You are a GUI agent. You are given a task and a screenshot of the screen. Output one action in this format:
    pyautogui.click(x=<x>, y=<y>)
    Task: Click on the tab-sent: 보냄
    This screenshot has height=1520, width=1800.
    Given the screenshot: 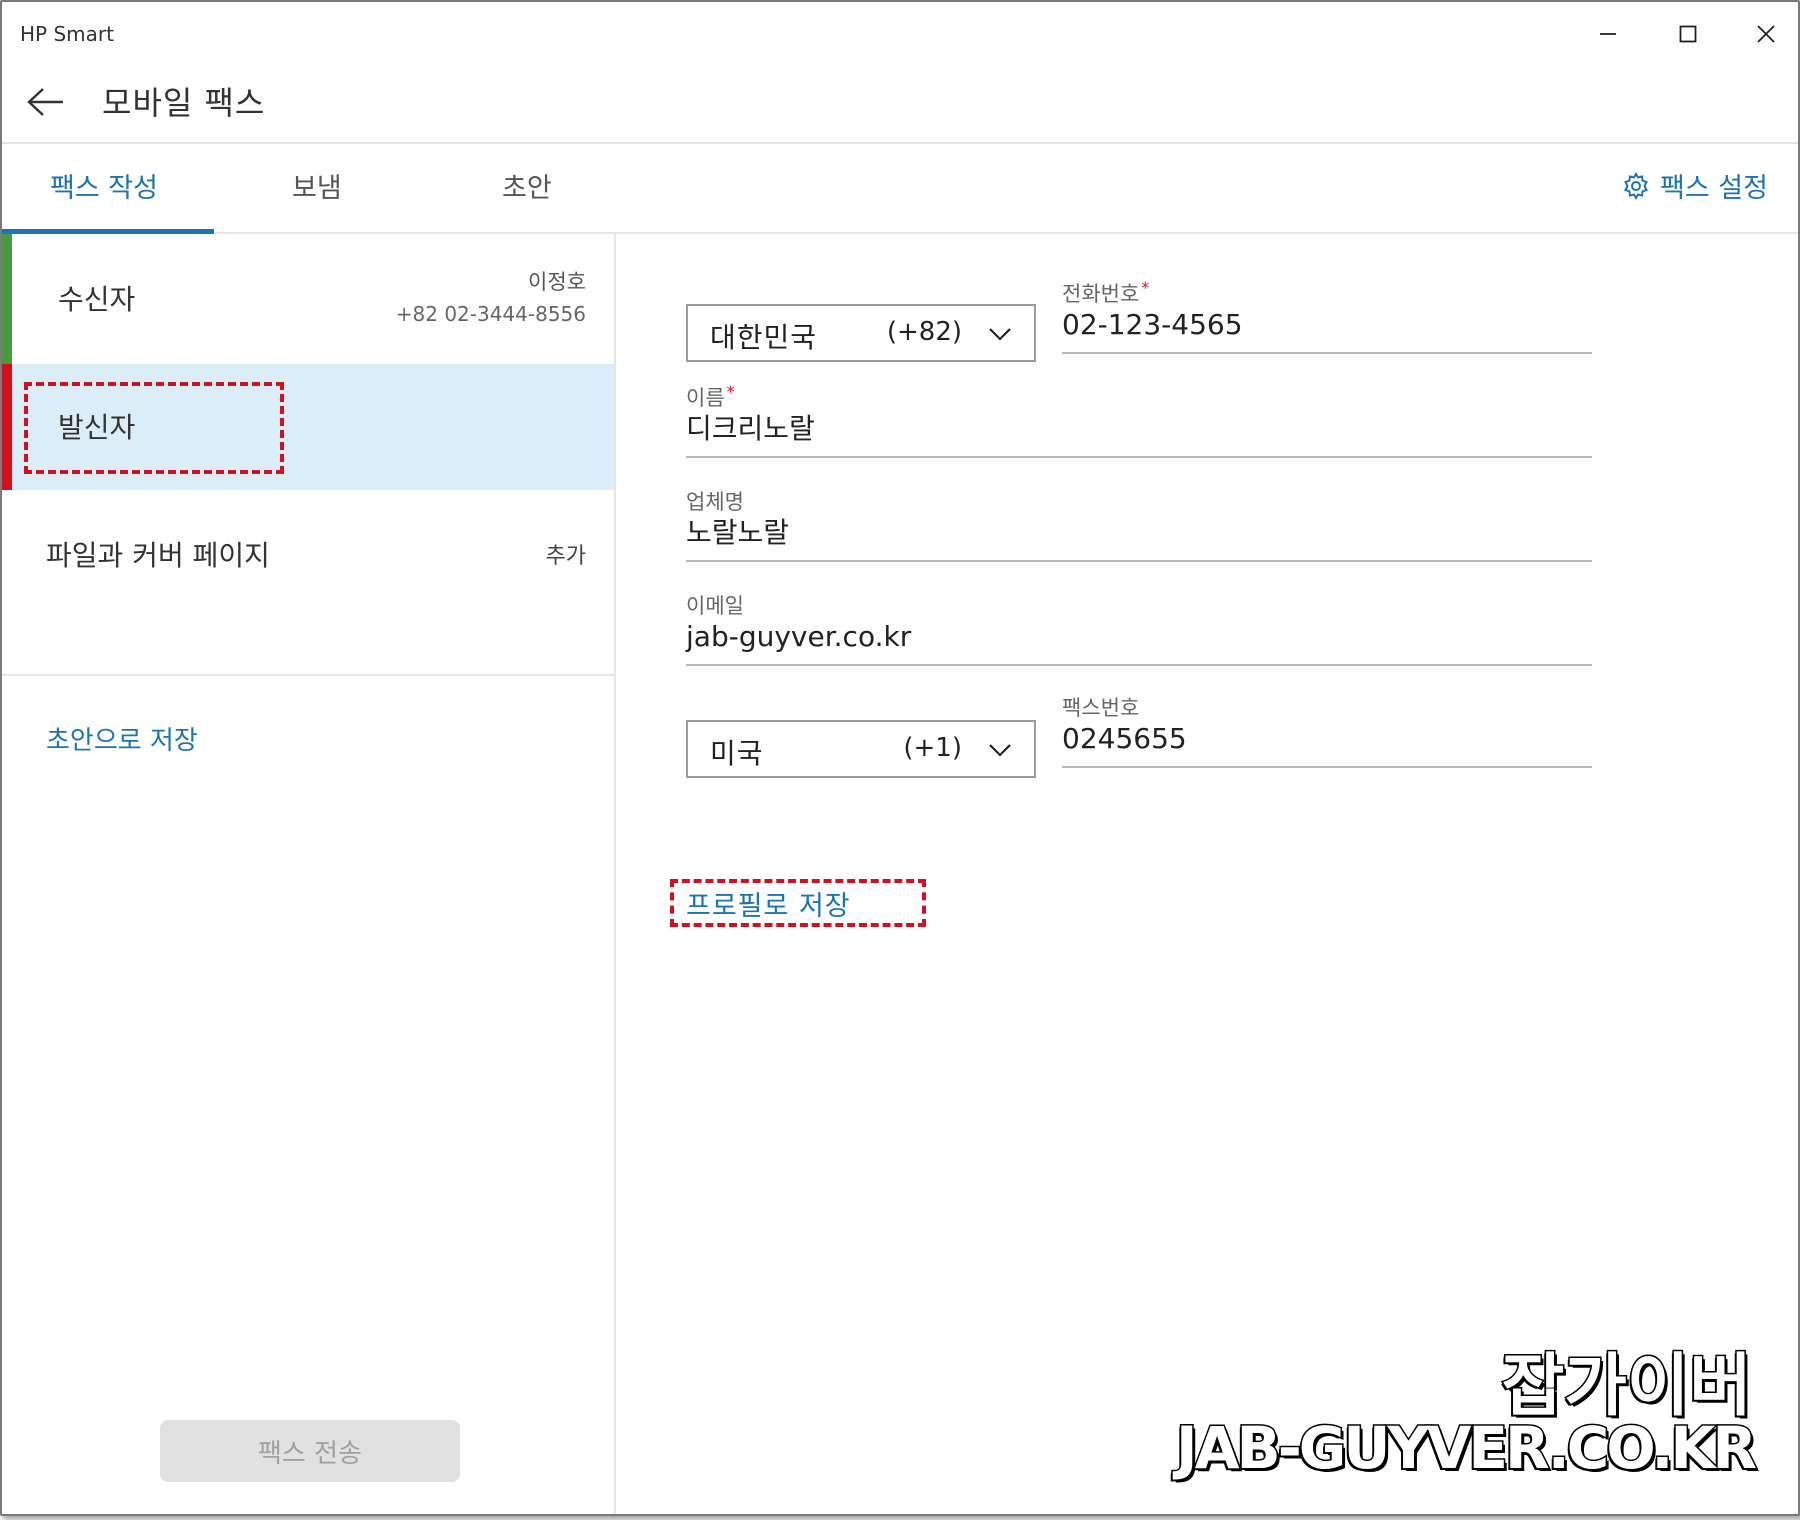 What is the action you would take?
    pyautogui.click(x=317, y=185)
    